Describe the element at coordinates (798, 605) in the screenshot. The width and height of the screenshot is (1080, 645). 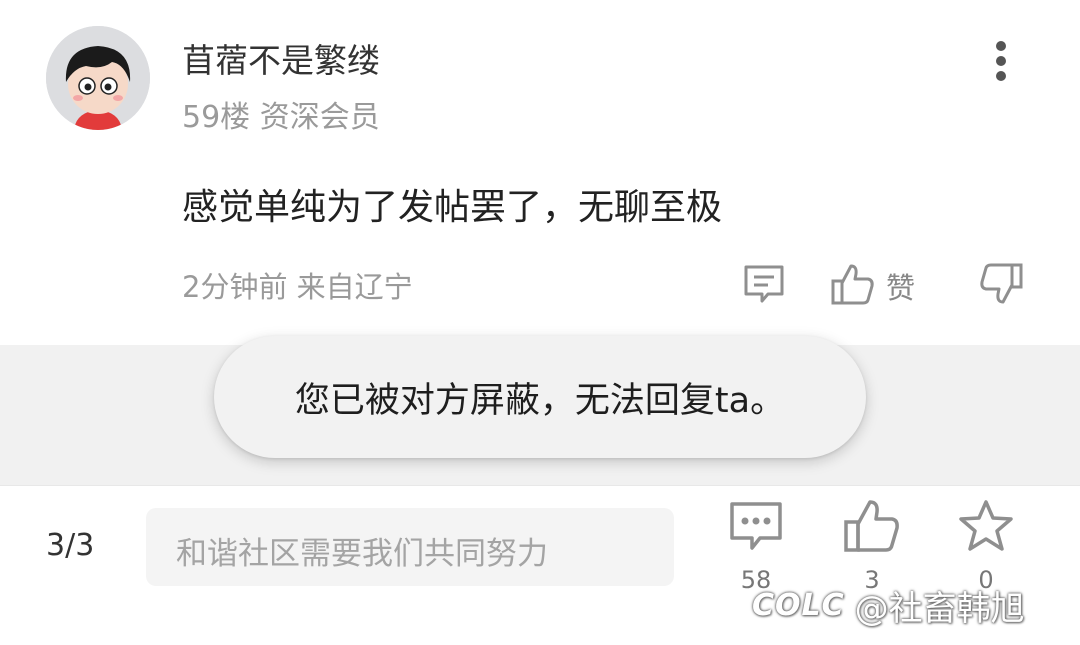
I see `watermark-logo: COLC` at that location.